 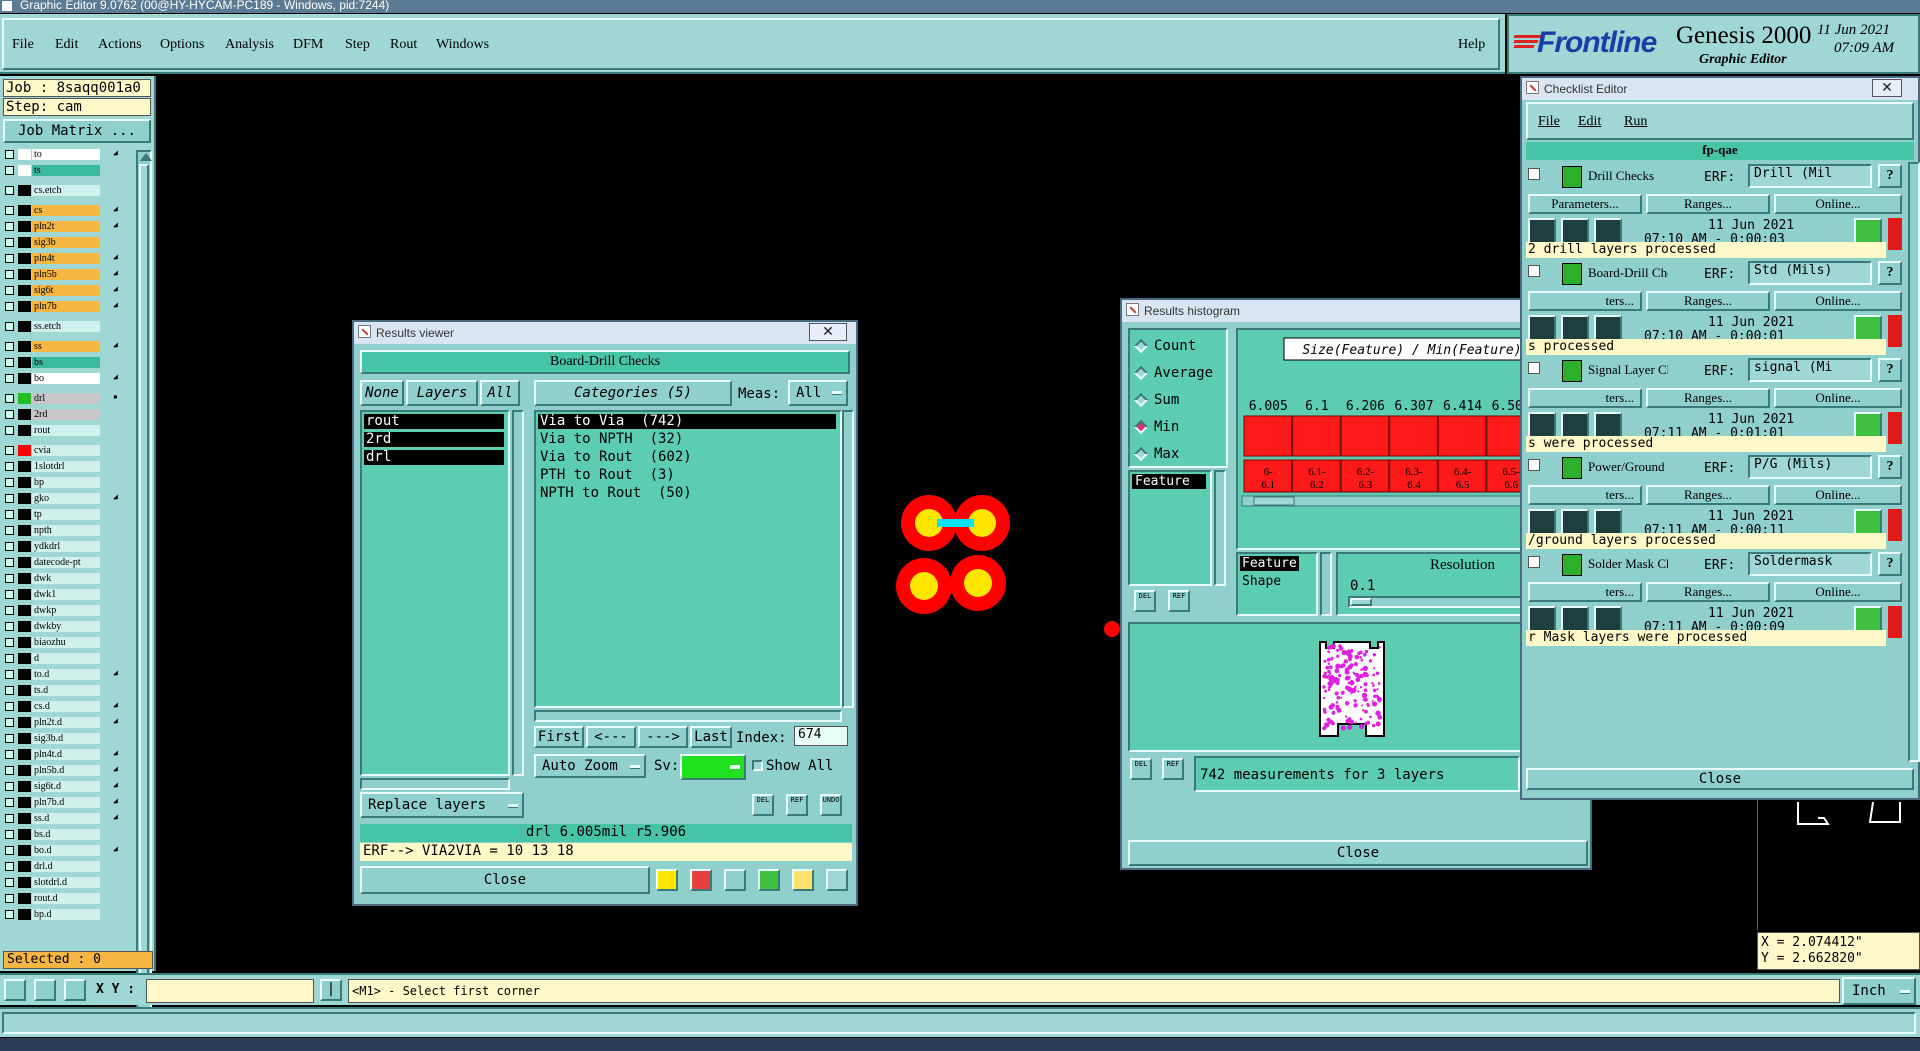 What do you see at coordinates (633, 393) in the screenshot?
I see `categories-button: Categories (5)` at bounding box center [633, 393].